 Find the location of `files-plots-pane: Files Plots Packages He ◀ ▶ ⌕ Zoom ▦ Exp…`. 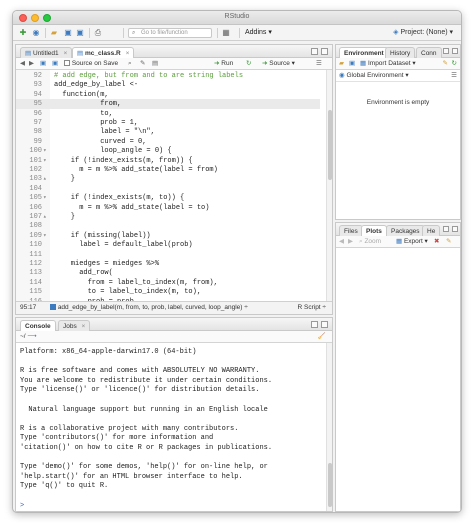

files-plots-pane: Files Plots Packages He ◀ ▶ ⌕ Zoom ▦ Exp… is located at coordinates (398, 367).